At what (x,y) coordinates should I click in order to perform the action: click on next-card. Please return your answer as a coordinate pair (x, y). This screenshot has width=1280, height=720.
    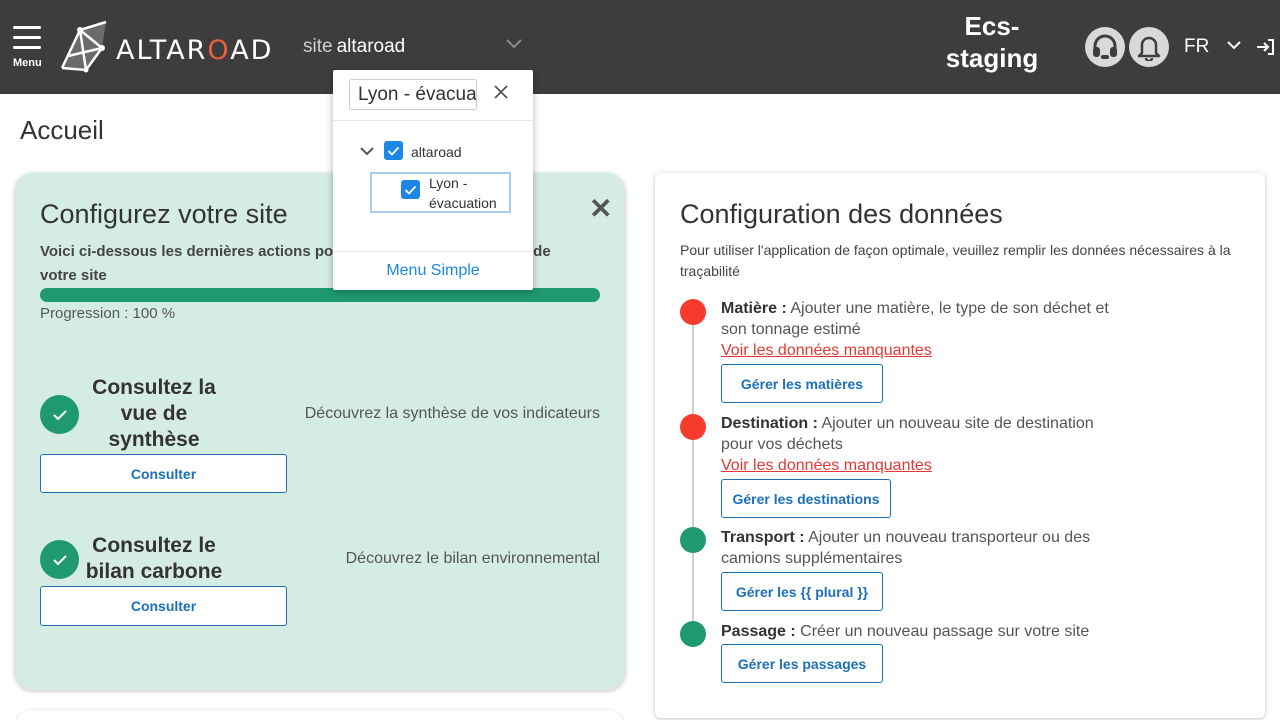
    Looking at the image, I should click on (320, 715).